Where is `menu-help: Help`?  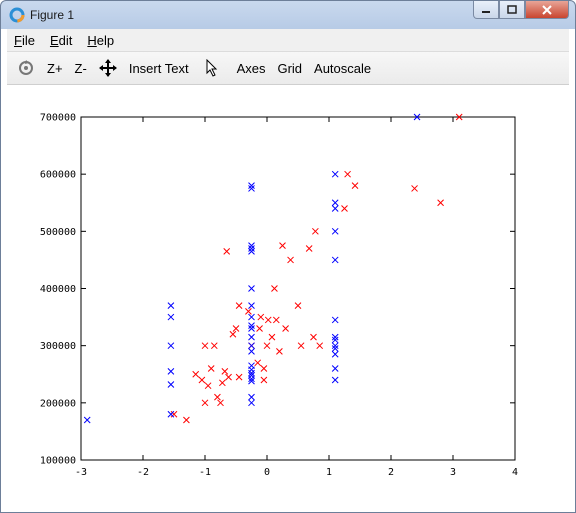 menu-help: Help is located at coordinates (100, 40).